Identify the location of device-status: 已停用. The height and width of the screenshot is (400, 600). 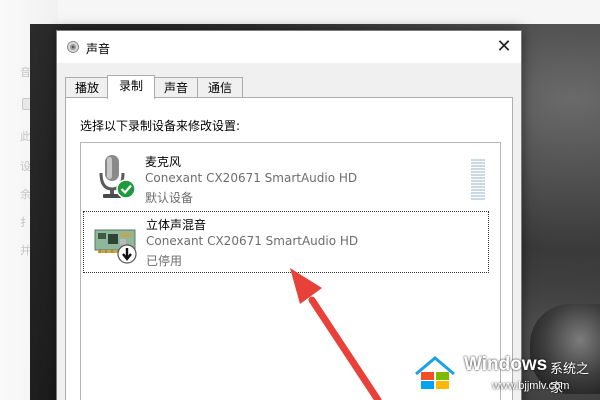
(164, 261).